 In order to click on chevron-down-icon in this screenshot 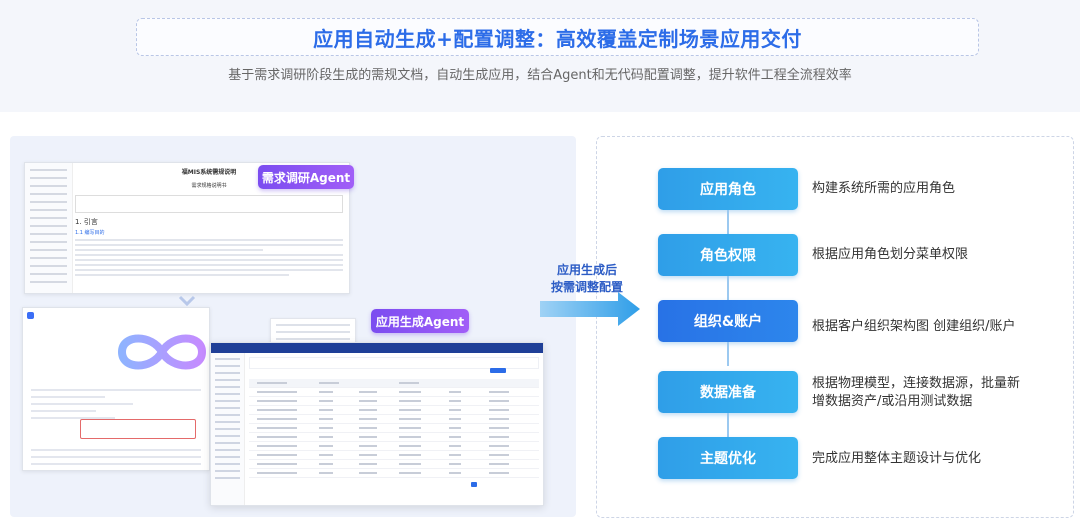, I will do `click(187, 301)`.